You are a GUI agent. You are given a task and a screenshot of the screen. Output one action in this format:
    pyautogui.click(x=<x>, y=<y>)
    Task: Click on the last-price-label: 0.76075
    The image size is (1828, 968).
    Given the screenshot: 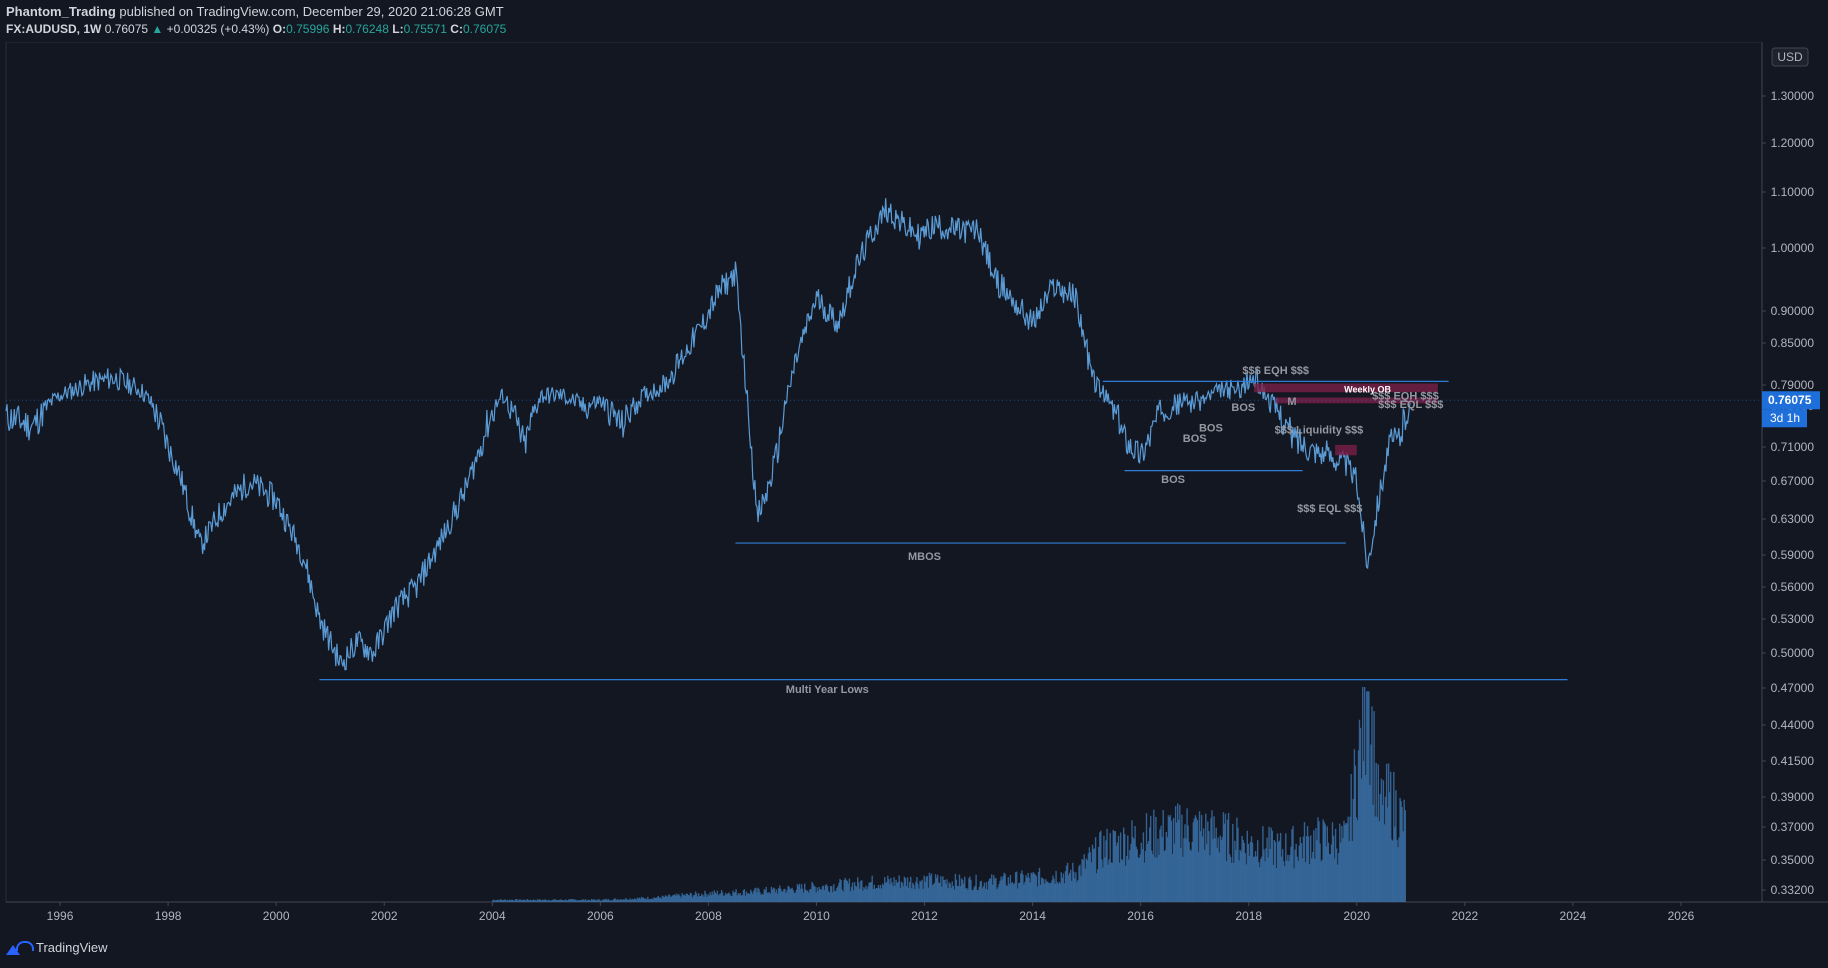 What is the action you would take?
    pyautogui.click(x=1790, y=400)
    